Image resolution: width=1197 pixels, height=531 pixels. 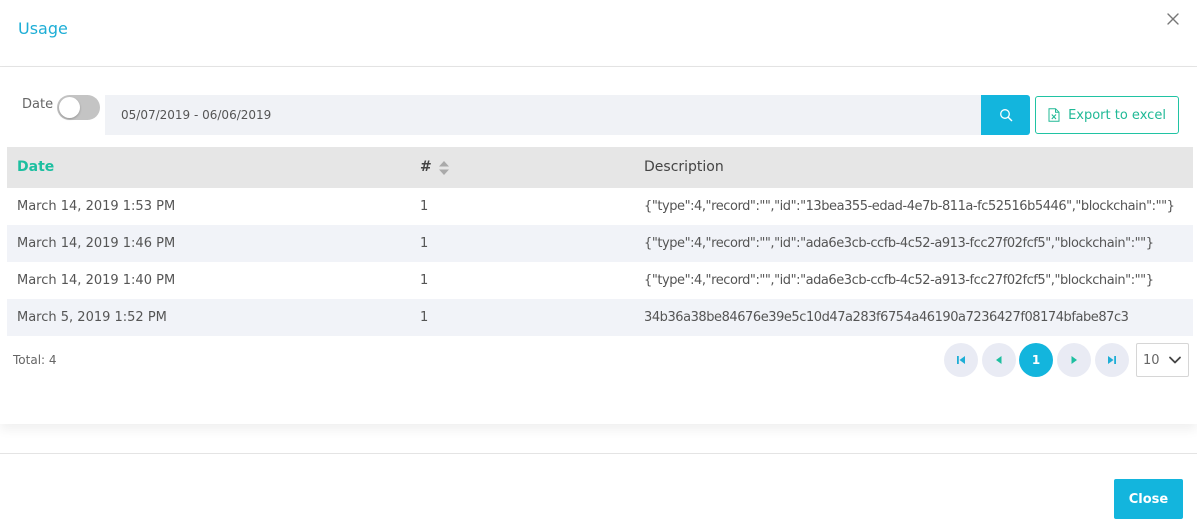 What do you see at coordinates (443, 167) in the screenshot?
I see `sort-icon` at bounding box center [443, 167].